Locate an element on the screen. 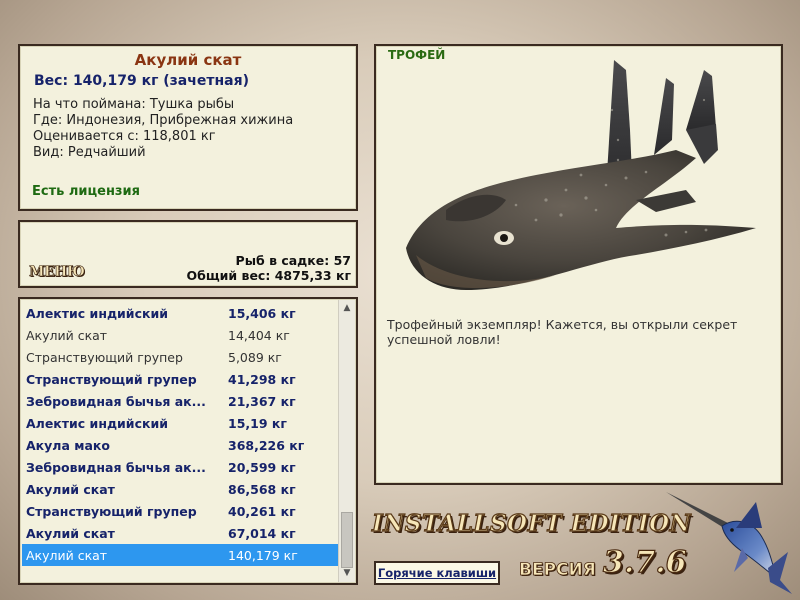 The height and width of the screenshot is (600, 800). version-label: ВЕРСИЯ is located at coordinates (558, 570).